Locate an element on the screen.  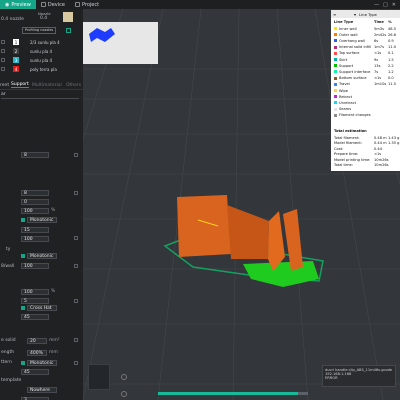
filament-swatch: 3 is located at coordinates (16, 60).